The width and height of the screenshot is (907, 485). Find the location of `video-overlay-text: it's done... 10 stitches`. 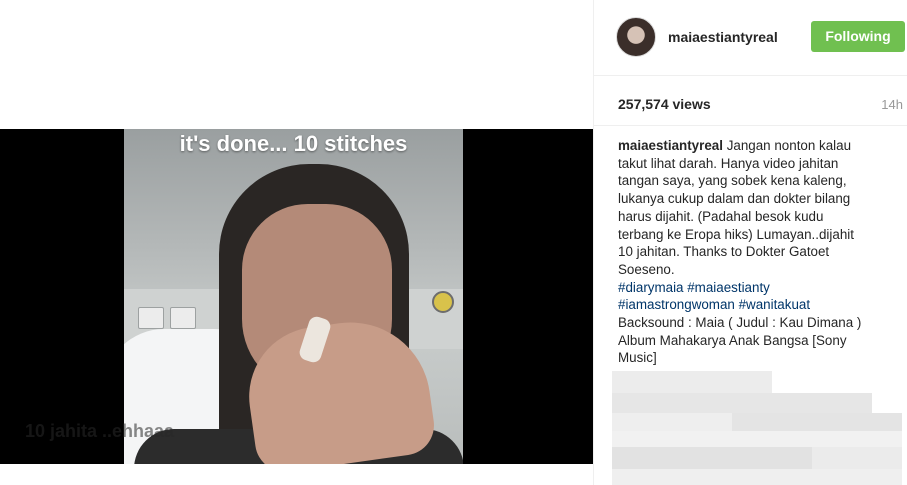

video-overlay-text: it's done... 10 stitches is located at coordinates (293, 143).